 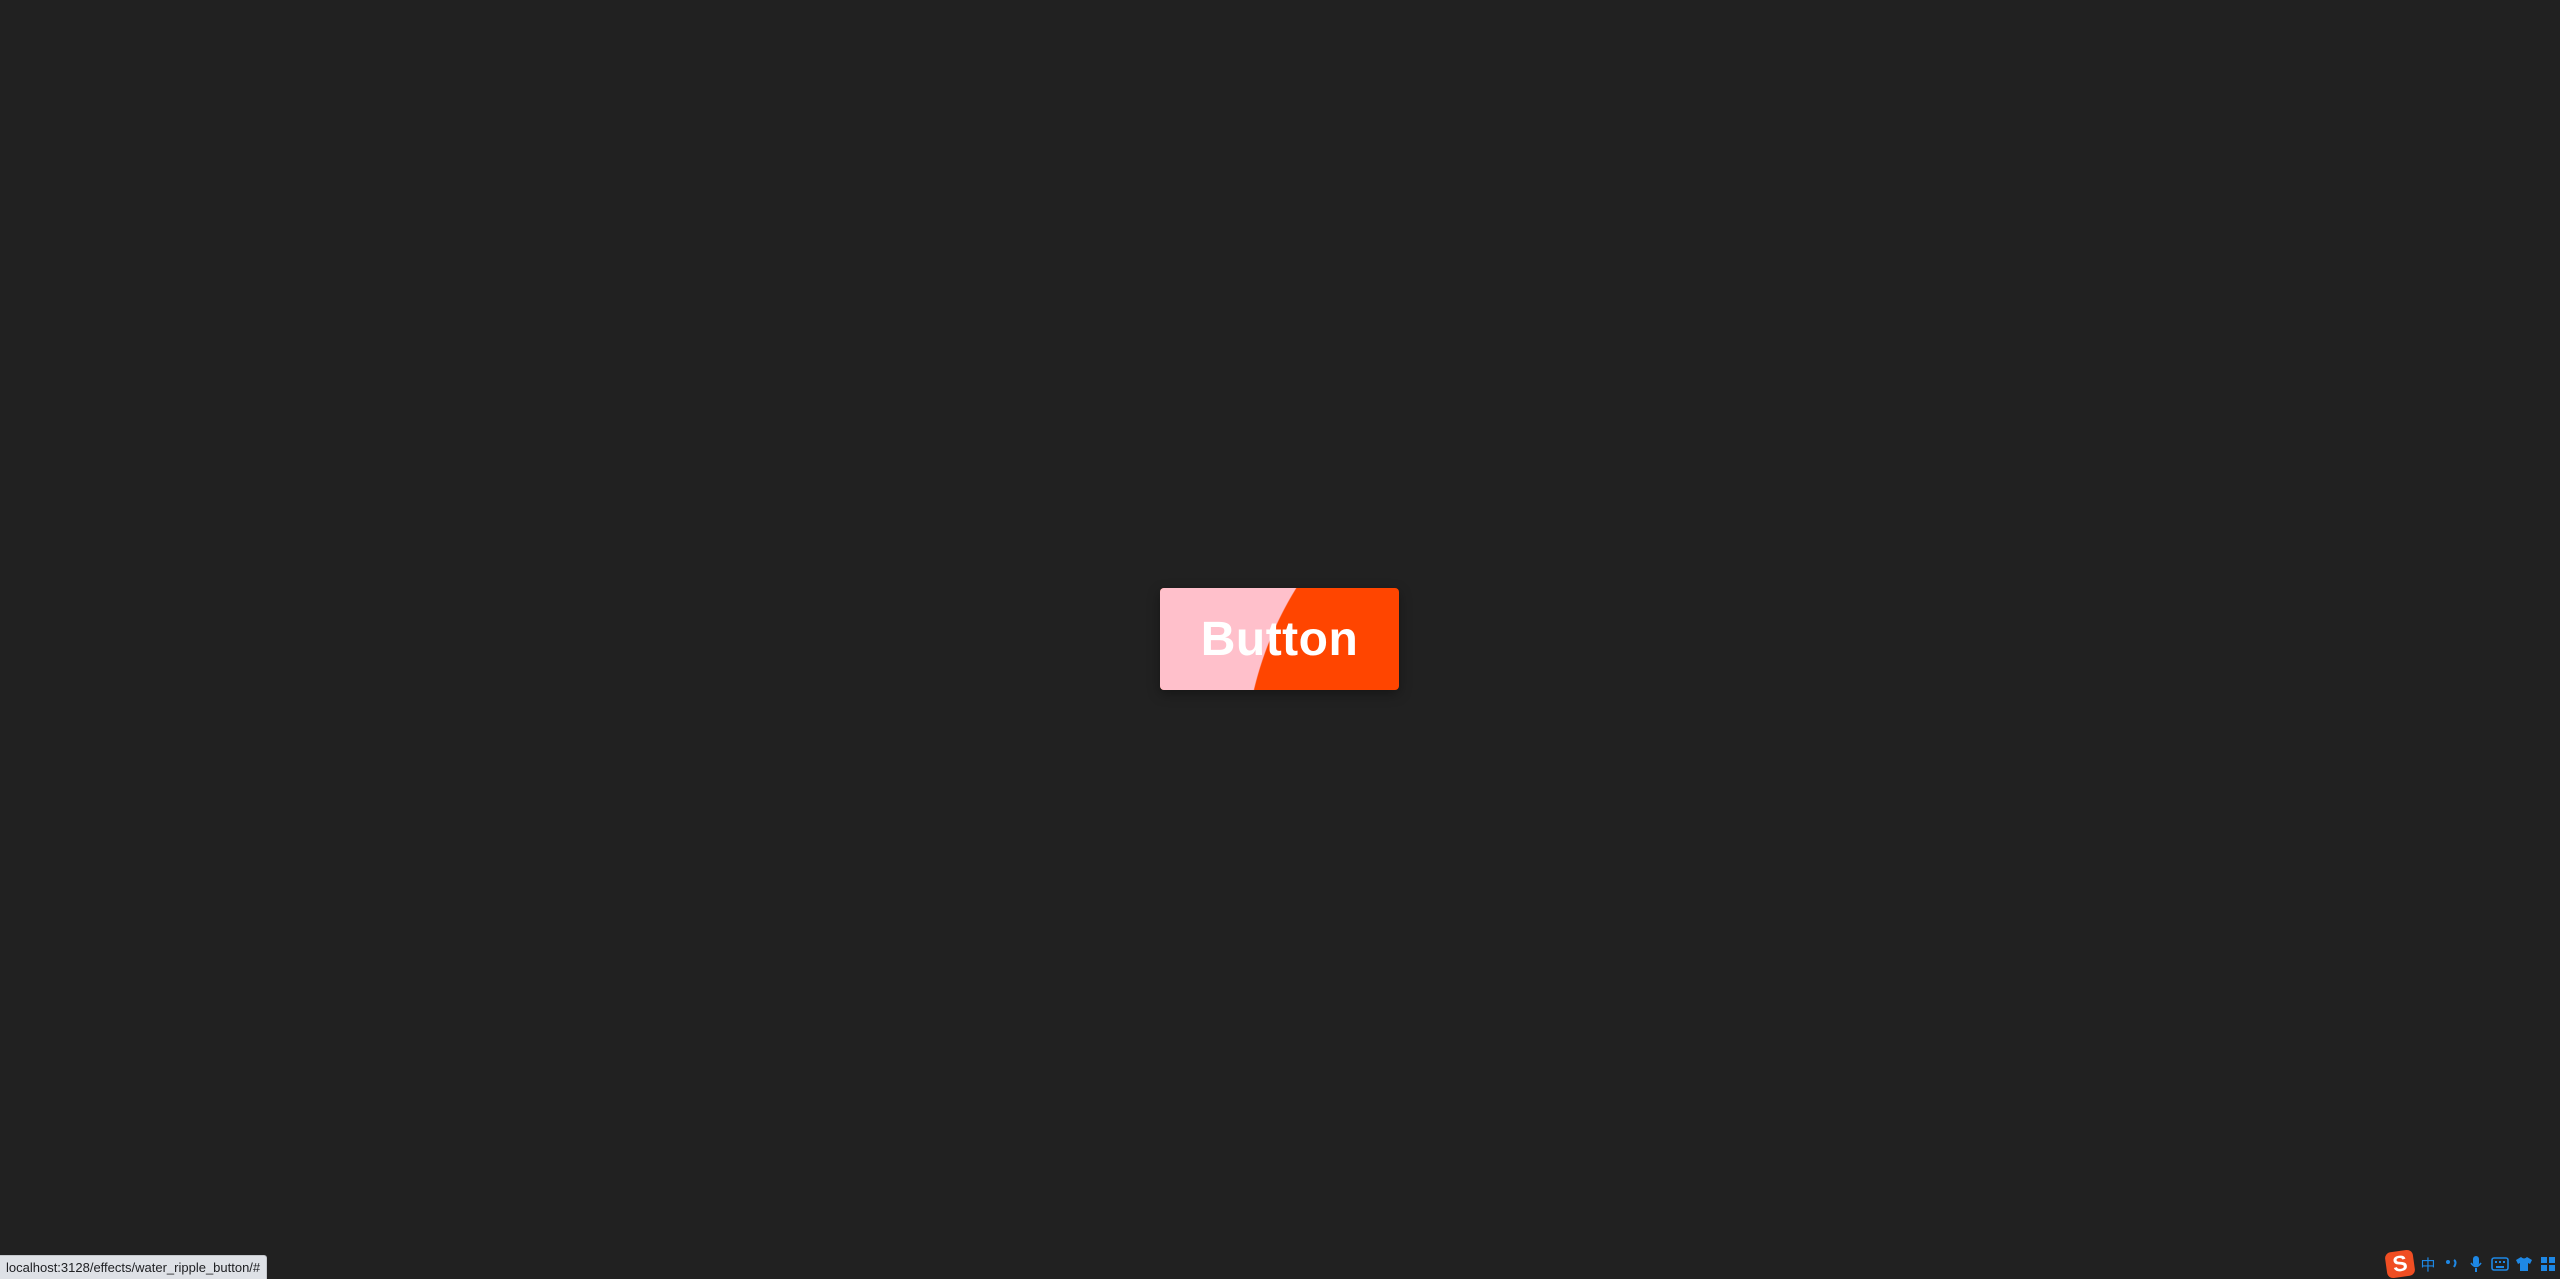 What do you see at coordinates (2476, 1264) in the screenshot?
I see `microphone-icon` at bounding box center [2476, 1264].